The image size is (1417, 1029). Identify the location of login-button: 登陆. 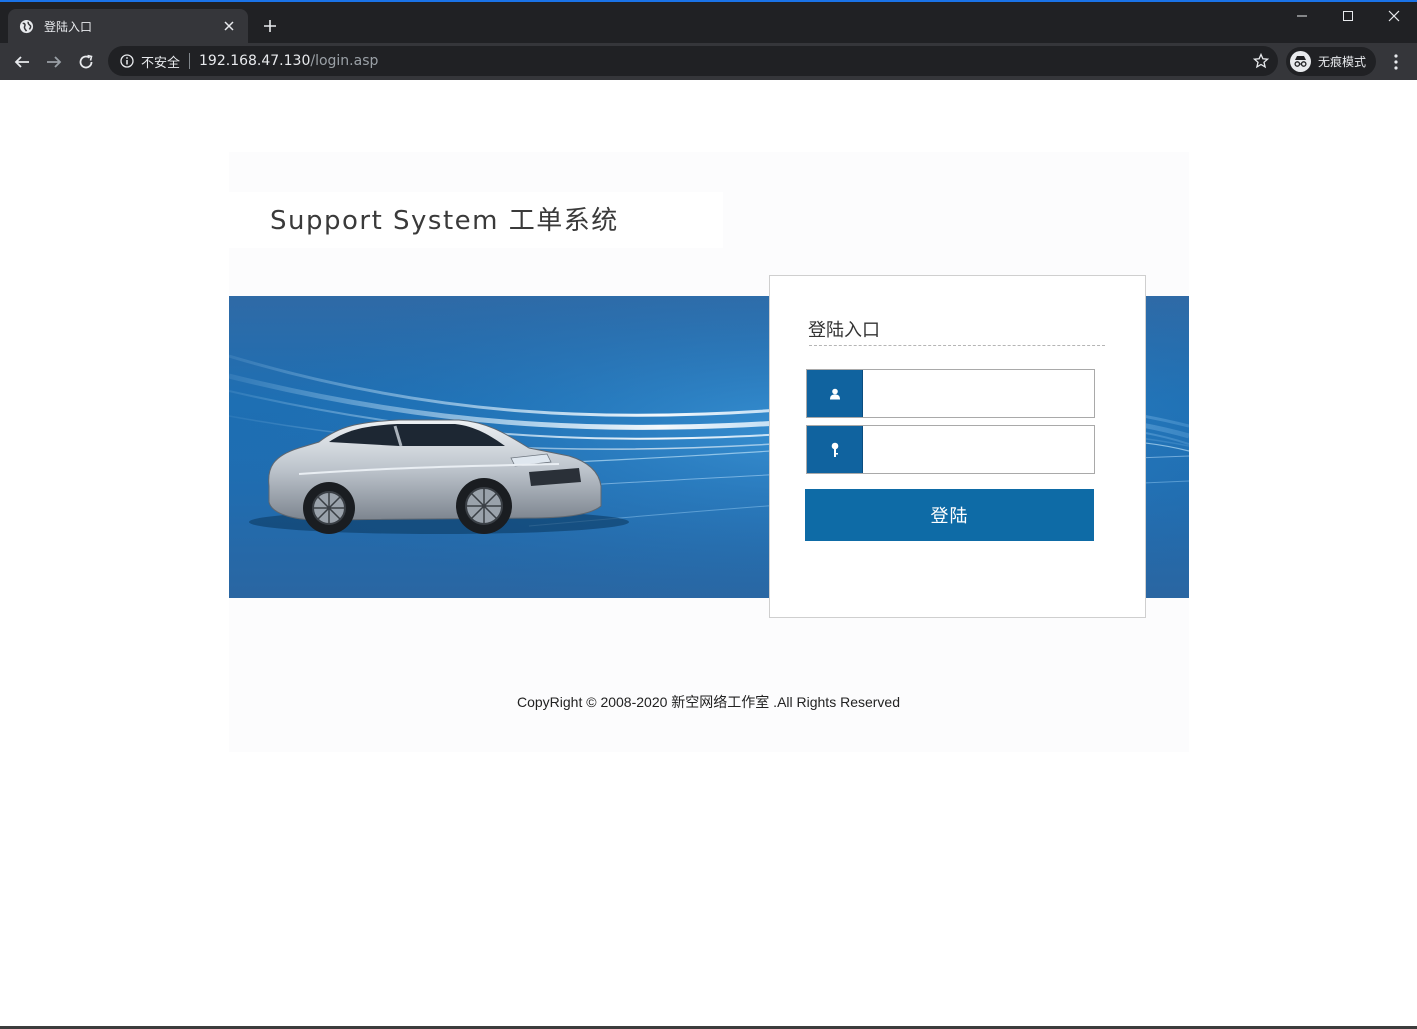
(949, 515).